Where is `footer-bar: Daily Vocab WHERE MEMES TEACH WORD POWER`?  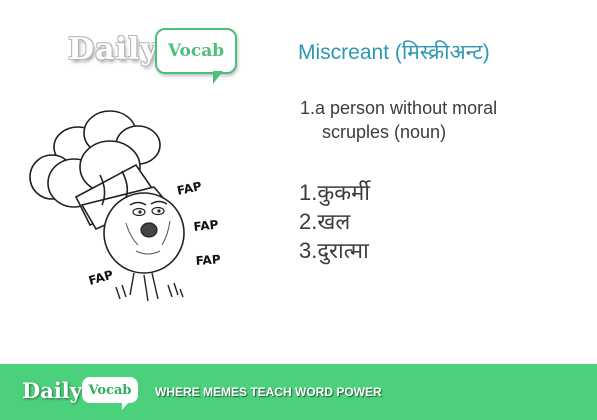
footer-bar: Daily Vocab WHERE MEMES TEACH WORD POWER is located at coordinates (298, 392).